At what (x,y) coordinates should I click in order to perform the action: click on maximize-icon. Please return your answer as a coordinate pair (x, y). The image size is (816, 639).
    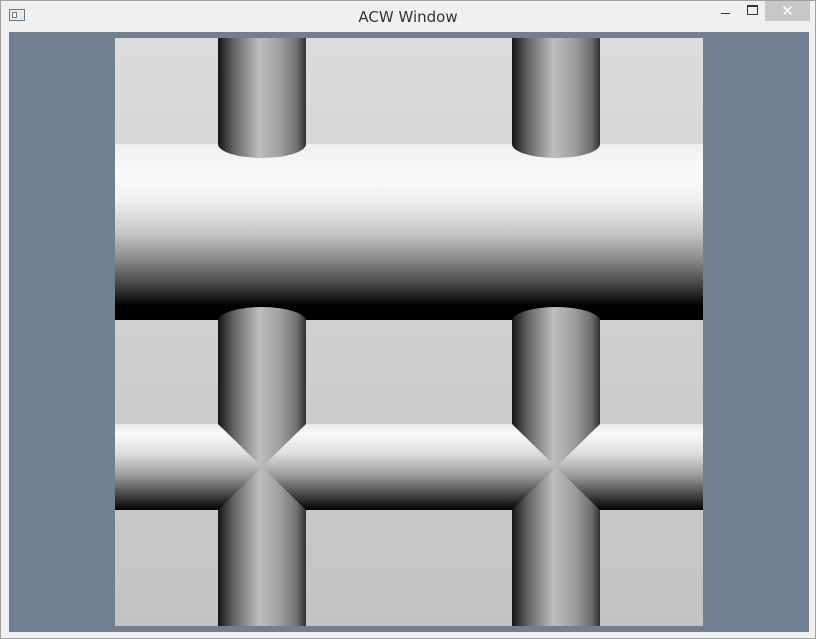
    Looking at the image, I should click on (752, 10).